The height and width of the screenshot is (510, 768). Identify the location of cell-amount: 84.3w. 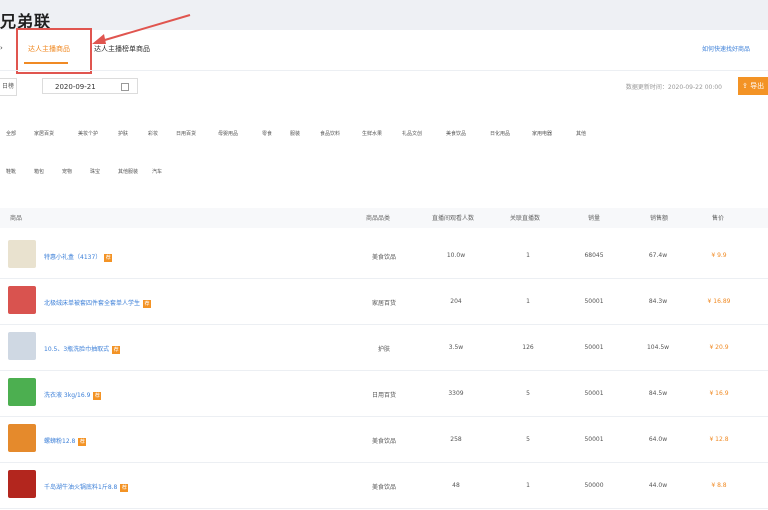
(658, 301).